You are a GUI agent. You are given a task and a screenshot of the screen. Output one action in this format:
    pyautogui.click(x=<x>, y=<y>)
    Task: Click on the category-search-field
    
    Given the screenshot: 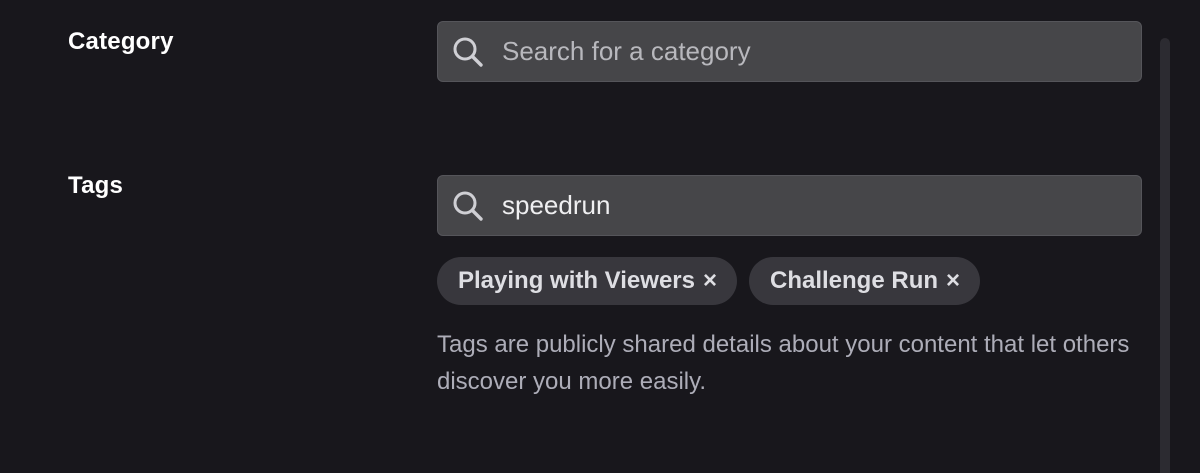 What is the action you would take?
    pyautogui.click(x=789, y=51)
    